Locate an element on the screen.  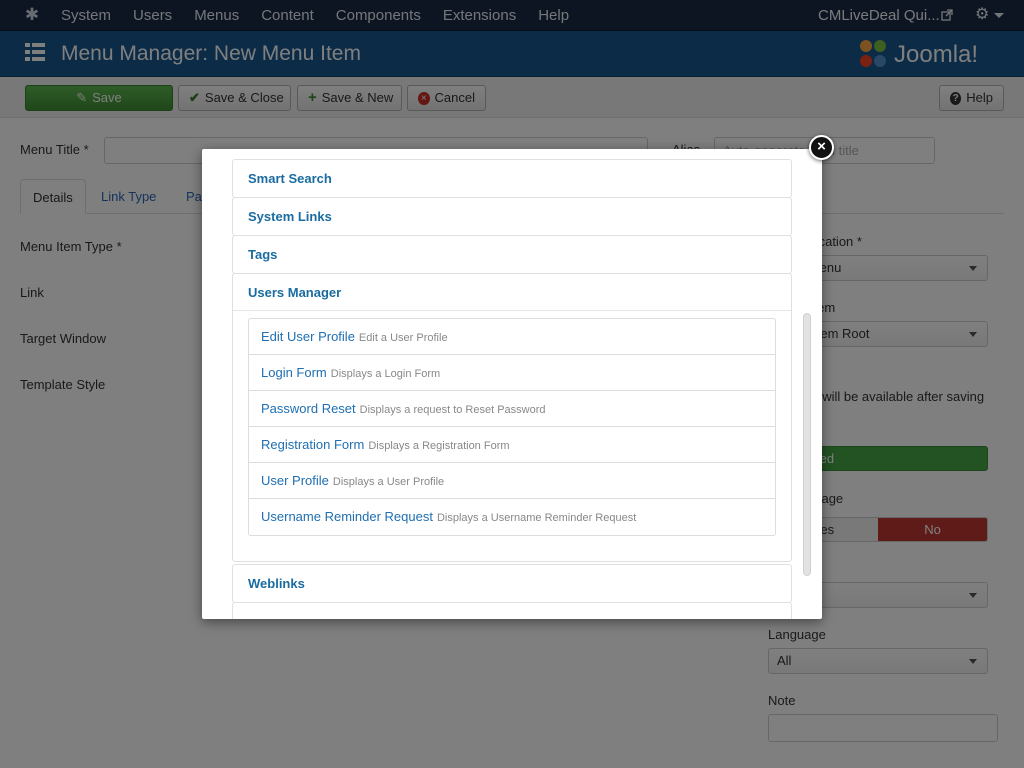
group-heading: Weblinks is located at coordinates (512, 583).